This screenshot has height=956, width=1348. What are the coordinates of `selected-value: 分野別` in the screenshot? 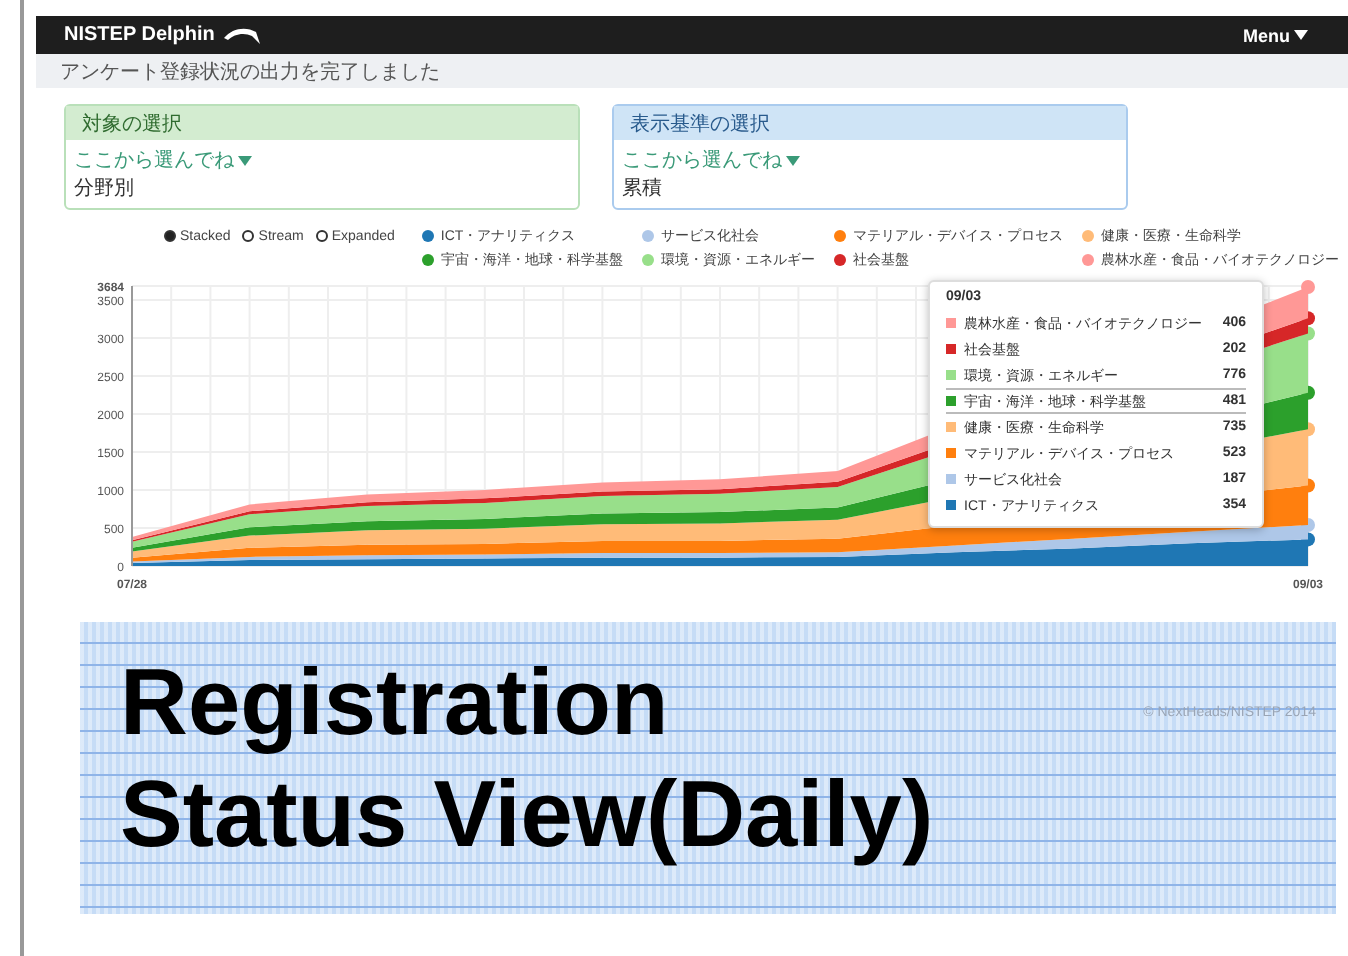 It's located at (105, 189).